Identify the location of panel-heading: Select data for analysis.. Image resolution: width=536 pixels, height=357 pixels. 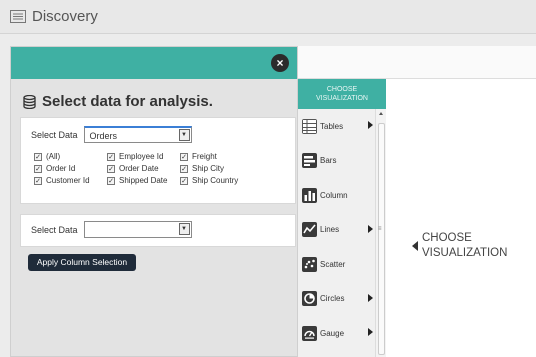
(160, 101).